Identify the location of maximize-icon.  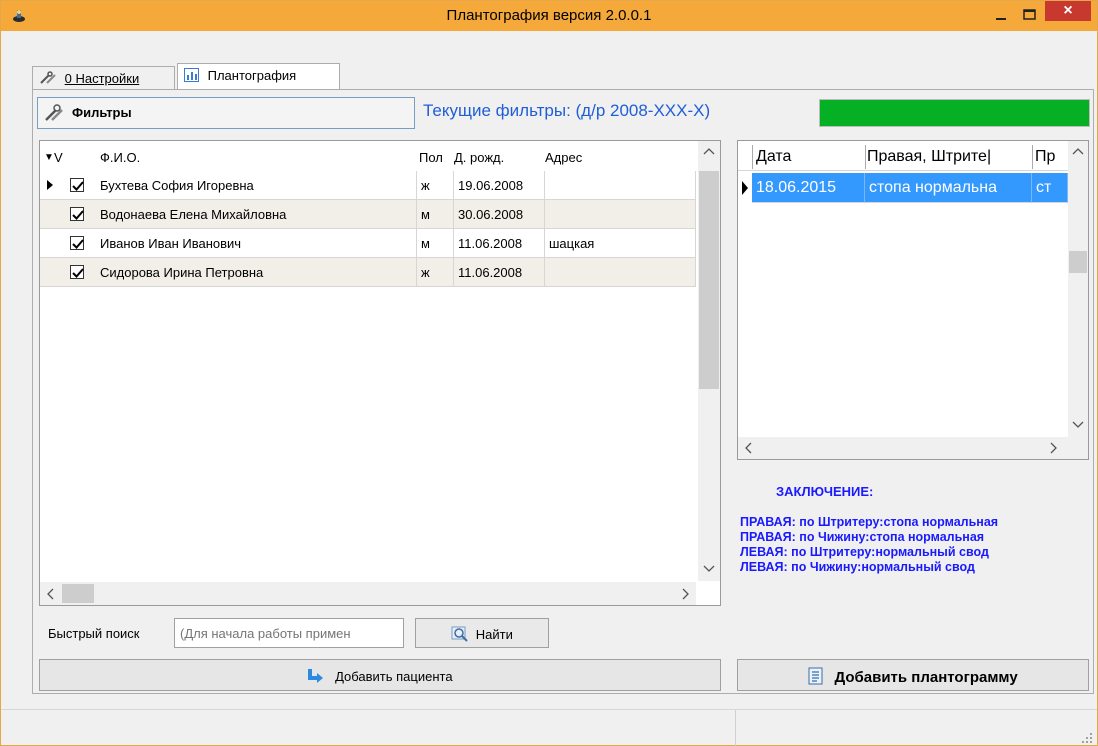
(1029, 15).